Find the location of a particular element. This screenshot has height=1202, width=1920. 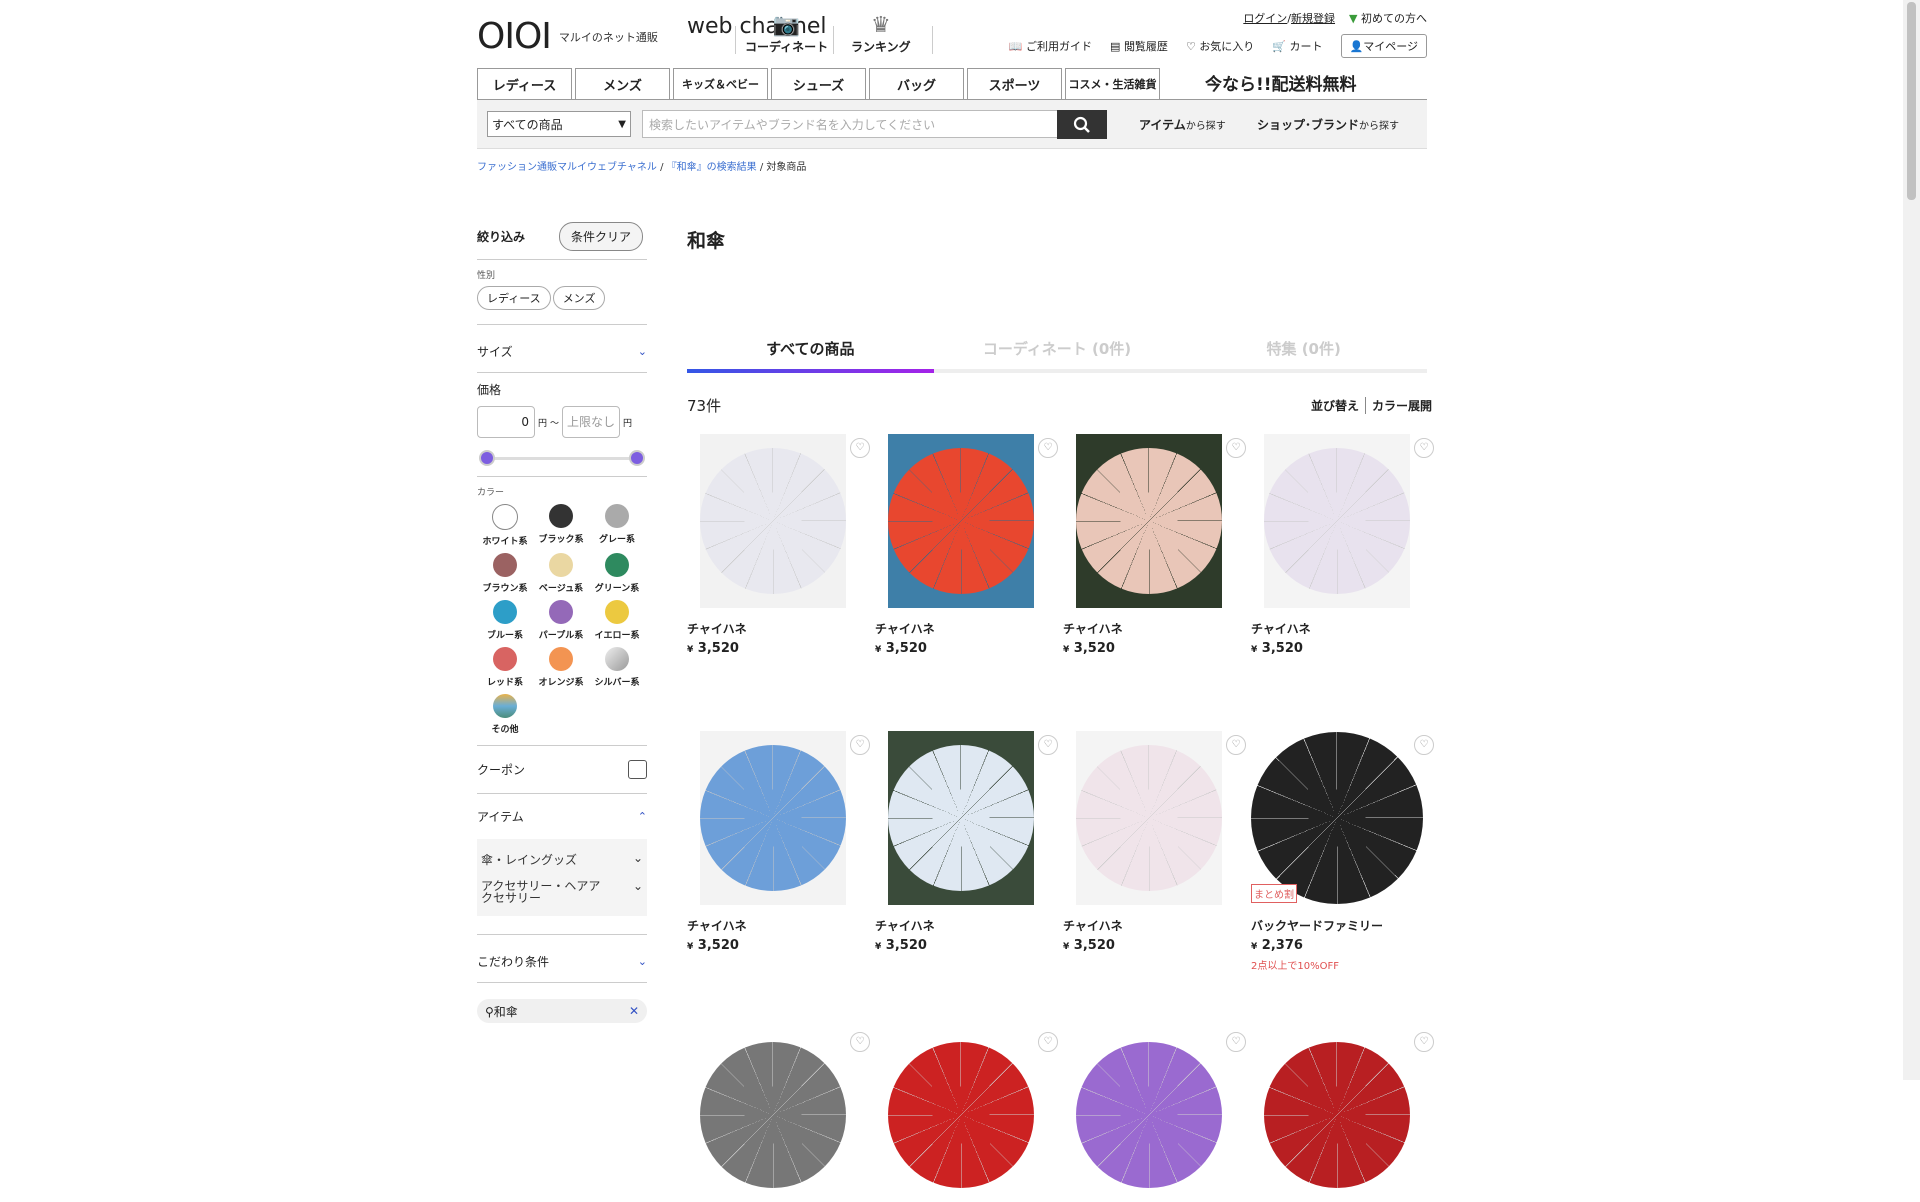

size-filter-toggle: サイズ ⌄ is located at coordinates (562, 351).